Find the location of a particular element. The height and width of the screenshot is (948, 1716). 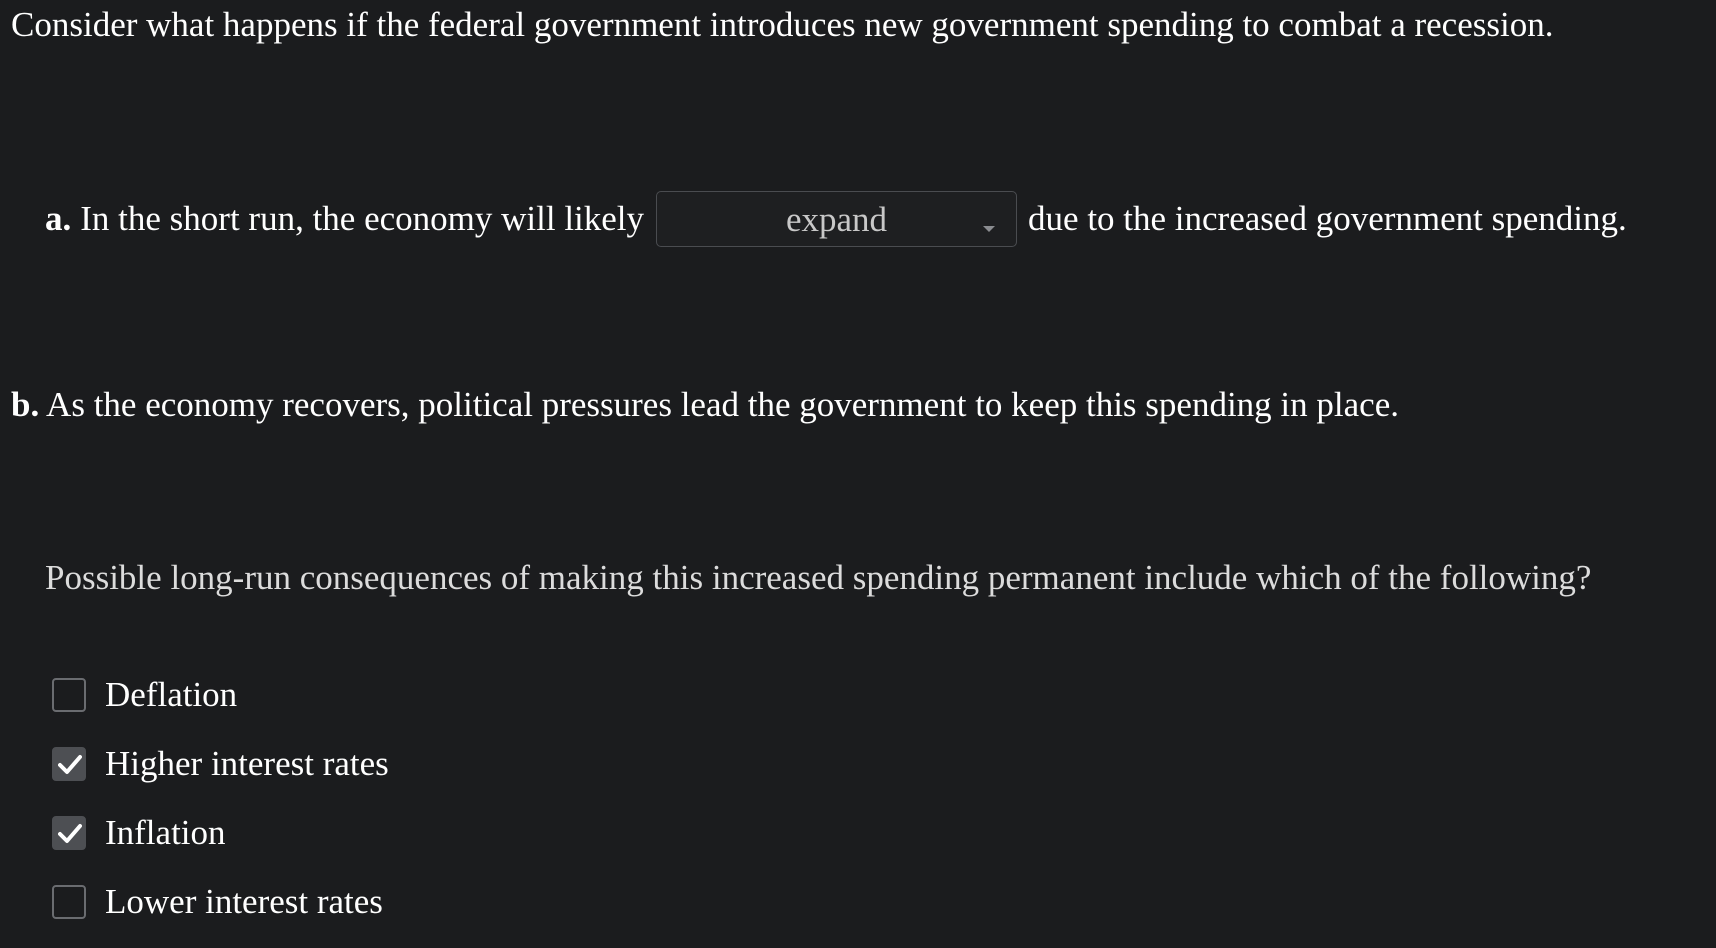

option-inflation: Inflation is located at coordinates (139, 833).